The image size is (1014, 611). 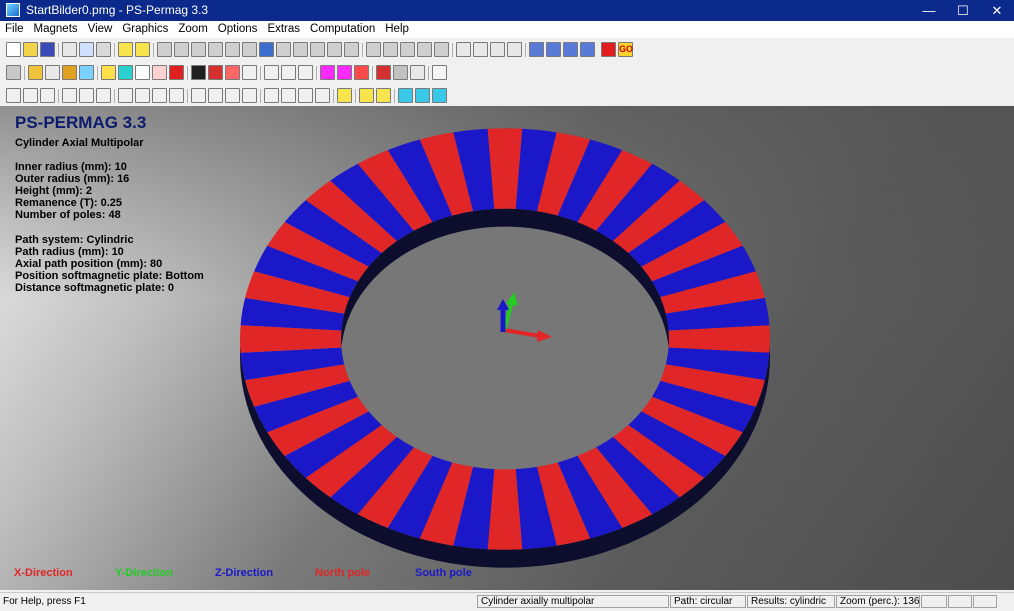 I want to click on app-name: PS-PERMAG 3.3, so click(x=81, y=122).